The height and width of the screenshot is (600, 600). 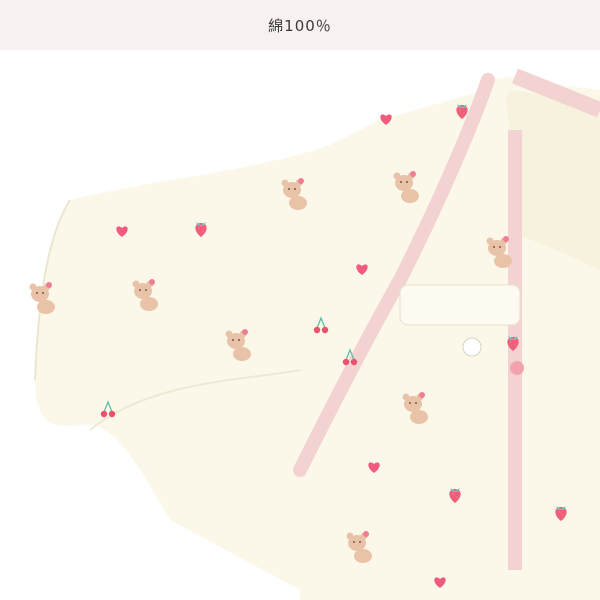 I want to click on material-banner: 綿100％, so click(x=300, y=25).